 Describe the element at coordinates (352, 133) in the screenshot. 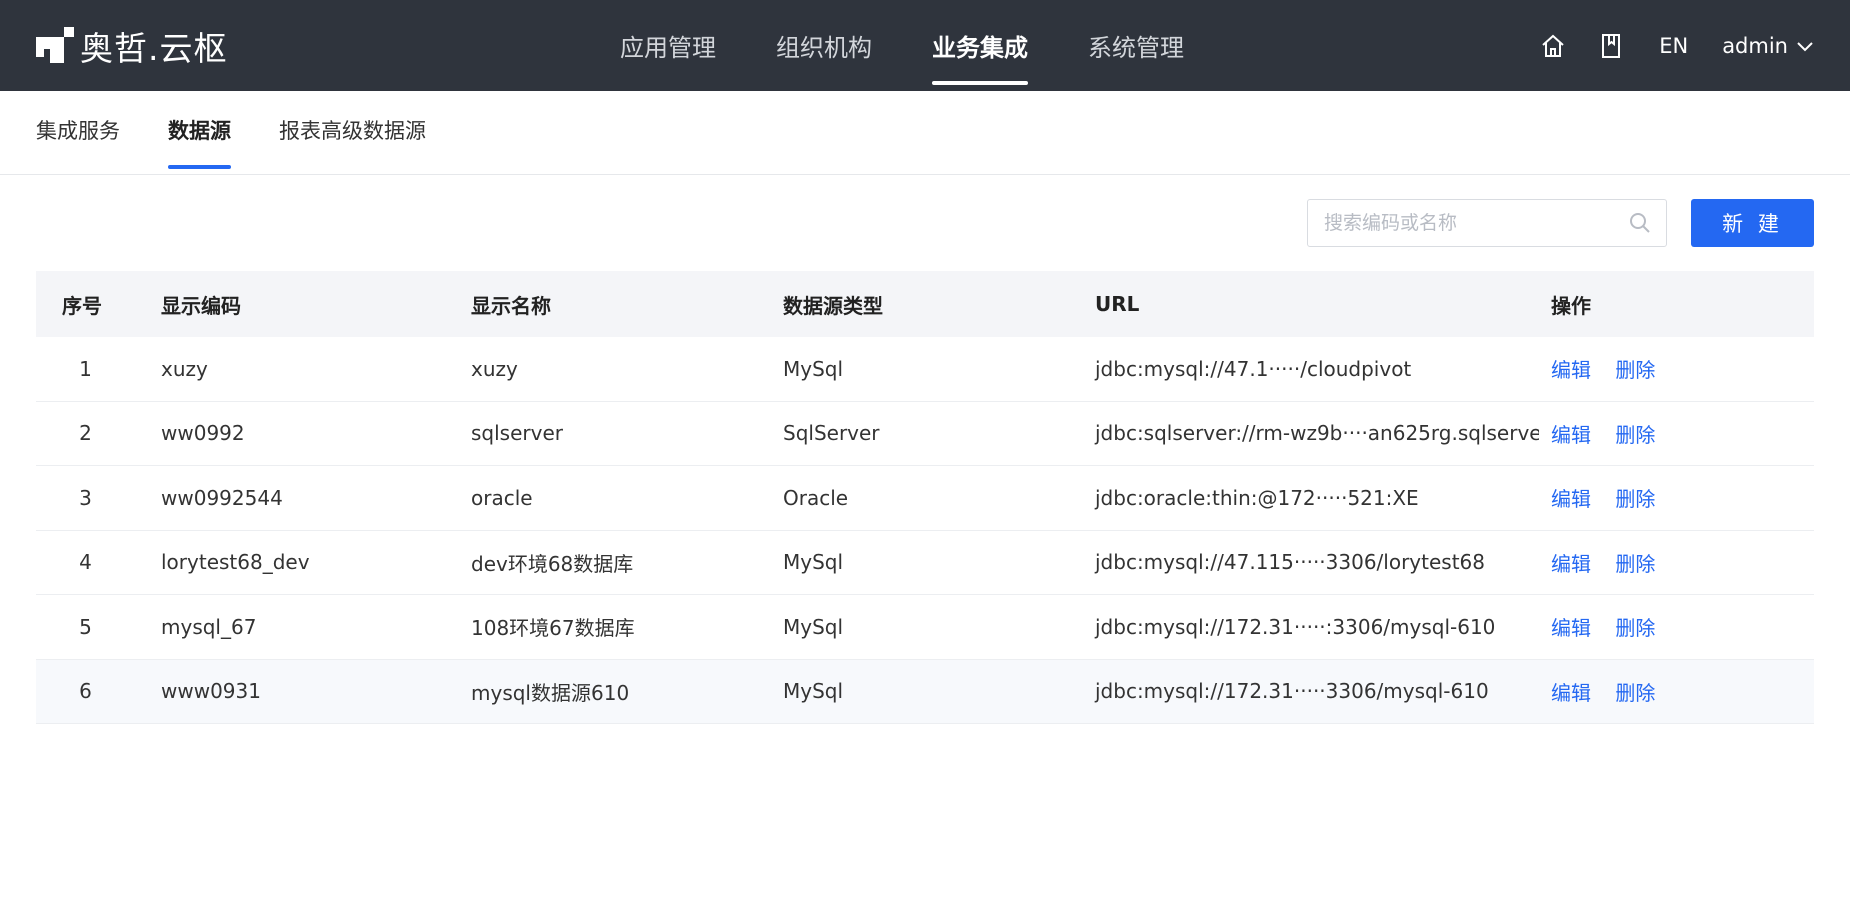

I see `tab-report-advanced-data-source: 报表高级数据源` at that location.